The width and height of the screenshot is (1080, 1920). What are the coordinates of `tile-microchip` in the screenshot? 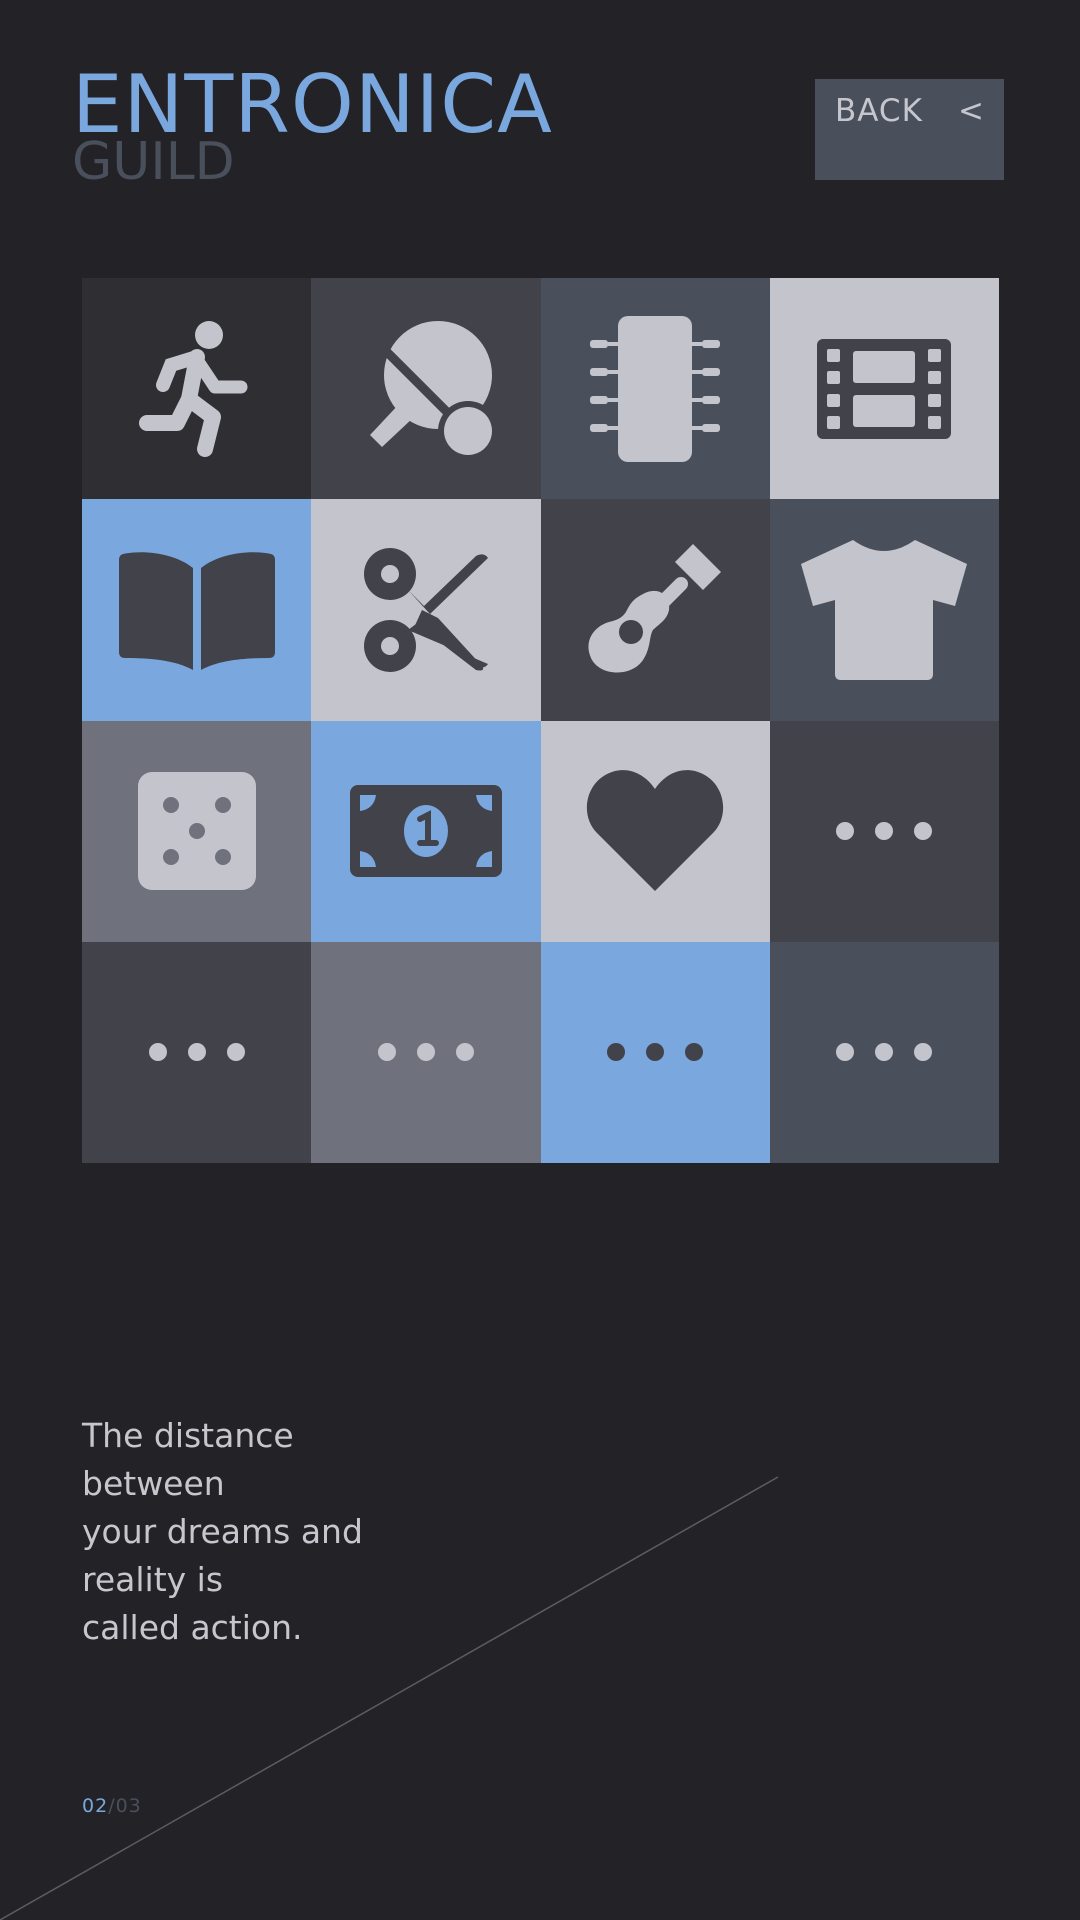 It's located at (655, 389).